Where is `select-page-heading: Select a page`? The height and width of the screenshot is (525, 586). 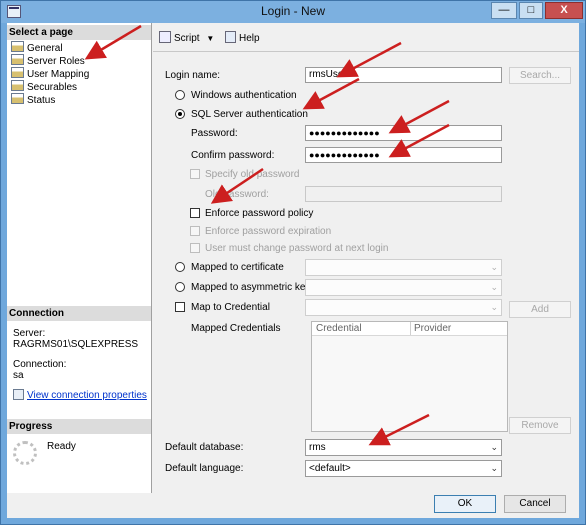 select-page-heading: Select a page is located at coordinates (79, 32).